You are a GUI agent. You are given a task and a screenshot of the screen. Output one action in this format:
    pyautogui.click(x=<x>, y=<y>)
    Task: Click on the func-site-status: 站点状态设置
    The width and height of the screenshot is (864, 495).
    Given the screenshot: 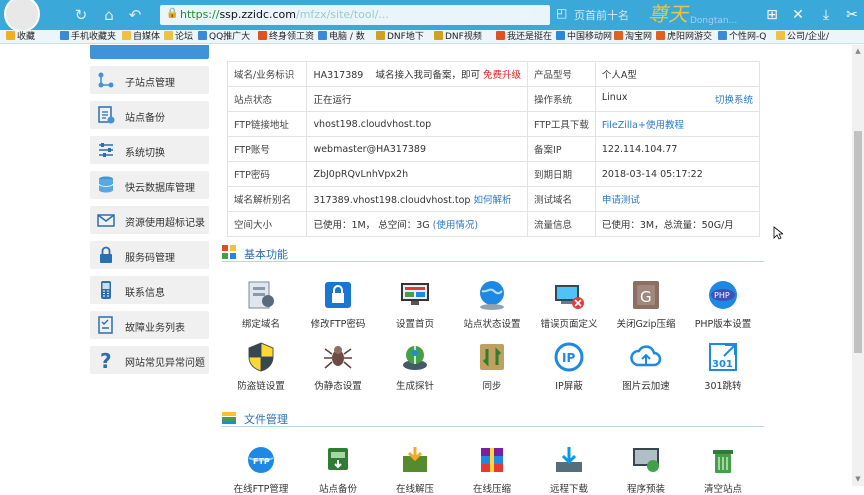 What is the action you would take?
    pyautogui.click(x=492, y=304)
    